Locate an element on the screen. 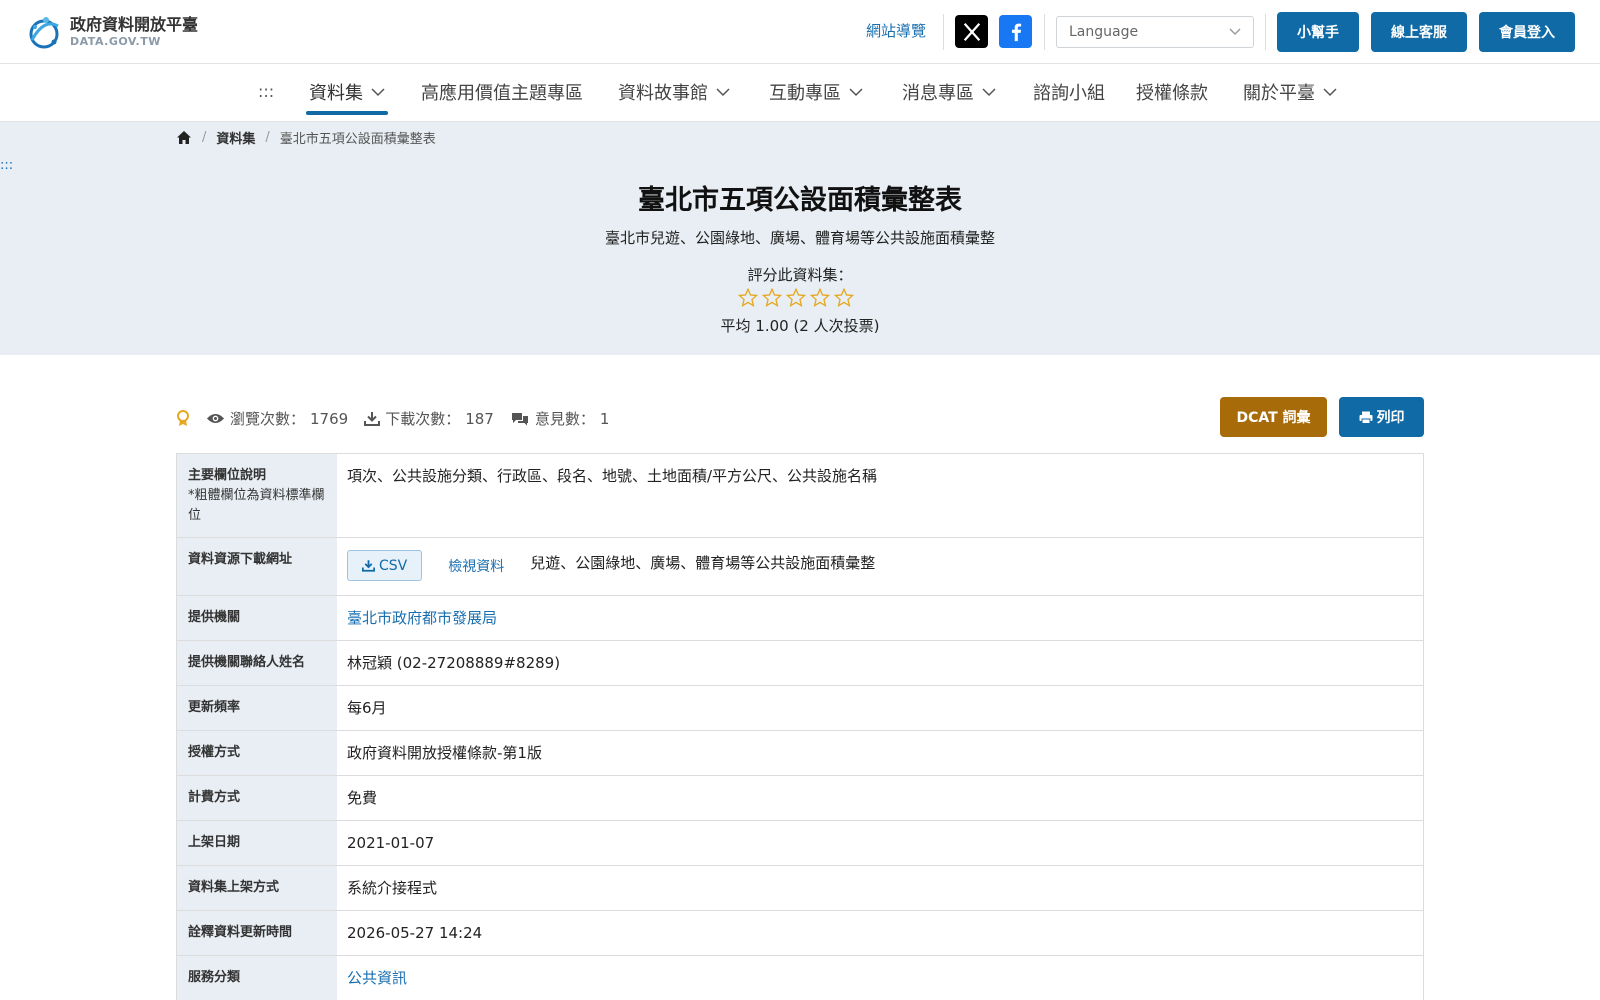 This screenshot has height=1000, width=1600. active-nav-indicator is located at coordinates (347, 113).